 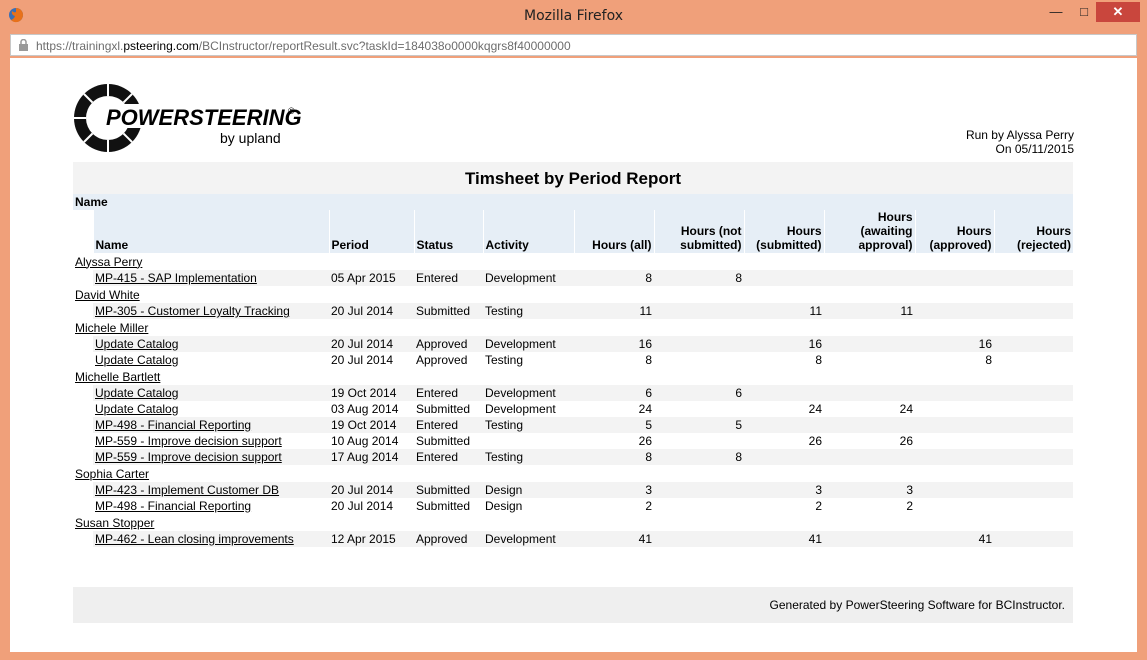 What do you see at coordinates (614, 278) in the screenshot?
I see `hours-all-cell: 8` at bounding box center [614, 278].